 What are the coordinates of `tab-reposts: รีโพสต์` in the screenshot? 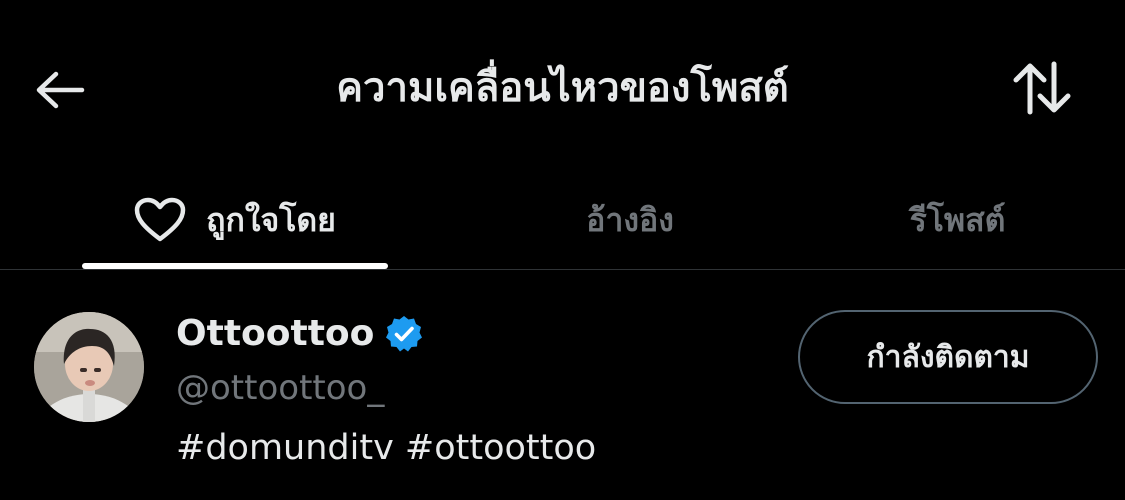 It's located at (957, 220).